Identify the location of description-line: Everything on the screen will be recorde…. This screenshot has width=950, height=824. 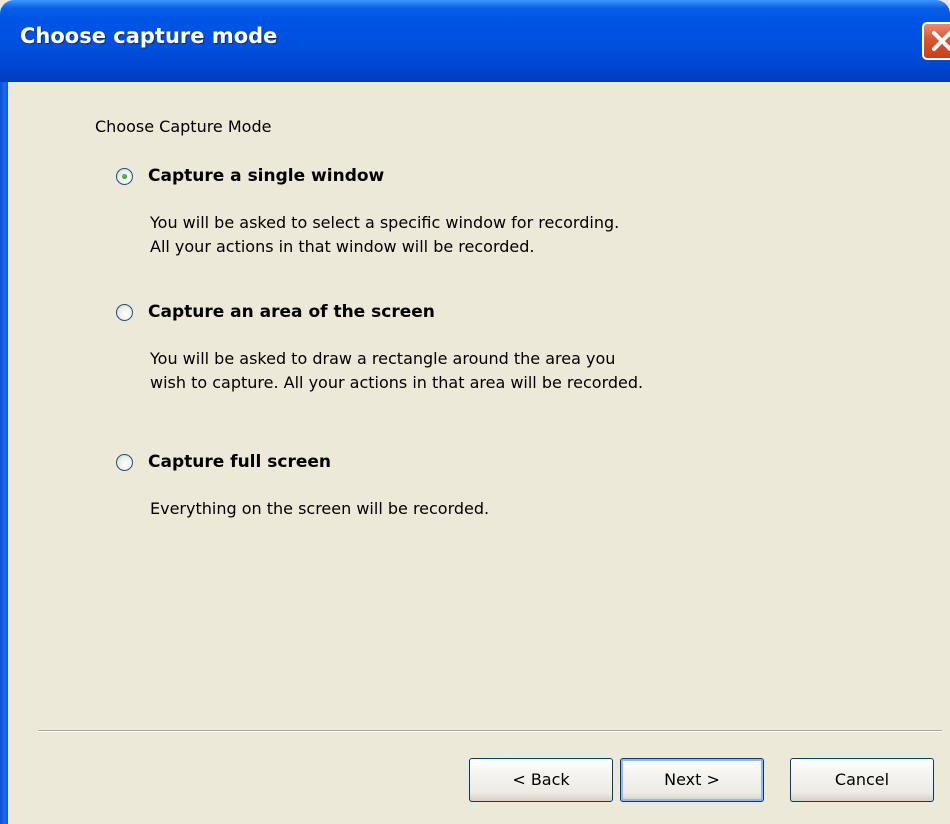
(320, 508).